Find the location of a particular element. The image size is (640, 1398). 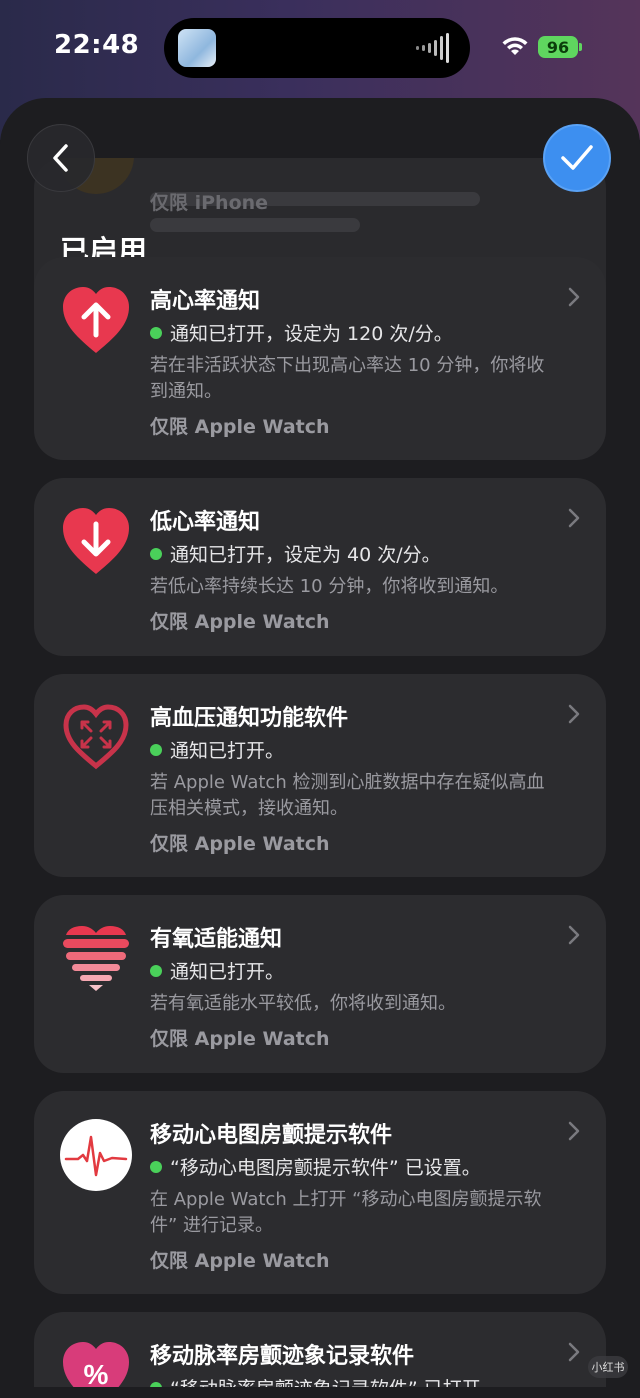

audio-wave-icon is located at coordinates (432, 48).